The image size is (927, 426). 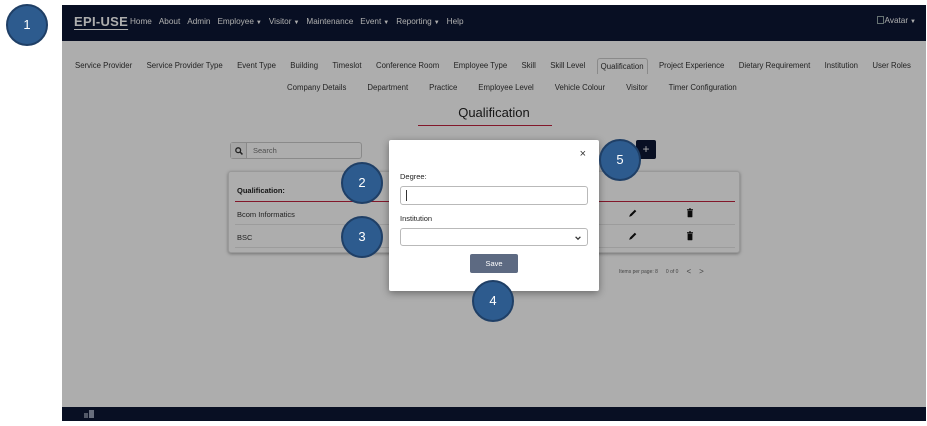 What do you see at coordinates (362, 237) in the screenshot?
I see `callout-3: 3` at bounding box center [362, 237].